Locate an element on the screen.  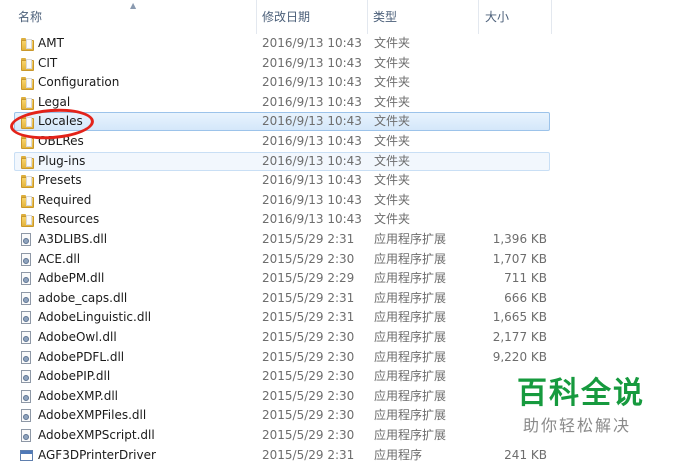
file-size: 711 KB is located at coordinates (525, 278).